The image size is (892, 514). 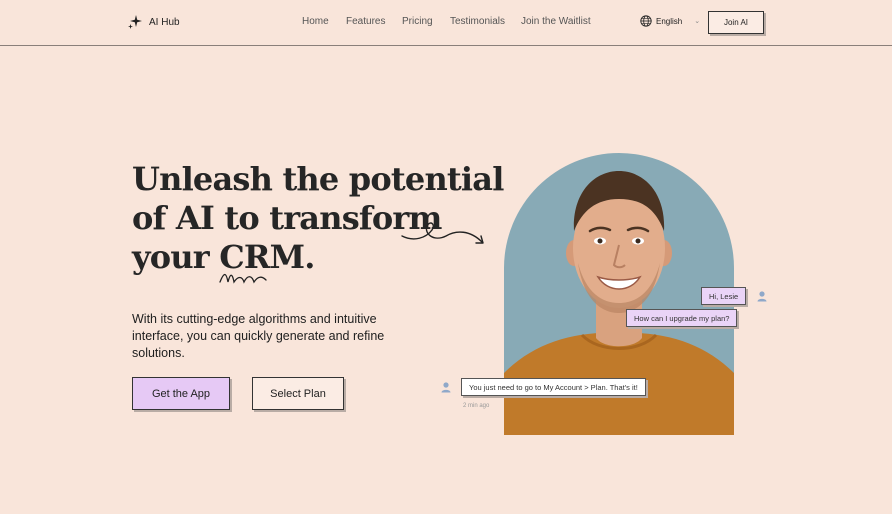 I want to click on sparkle-icon, so click(x=135, y=22).